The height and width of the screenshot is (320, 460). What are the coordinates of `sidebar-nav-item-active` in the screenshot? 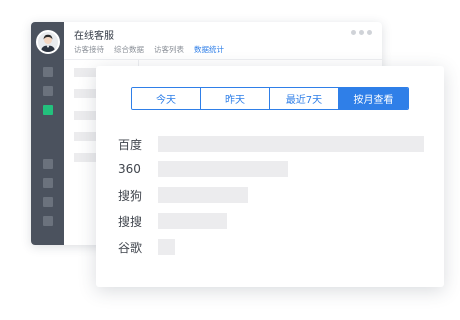 It's located at (48, 110).